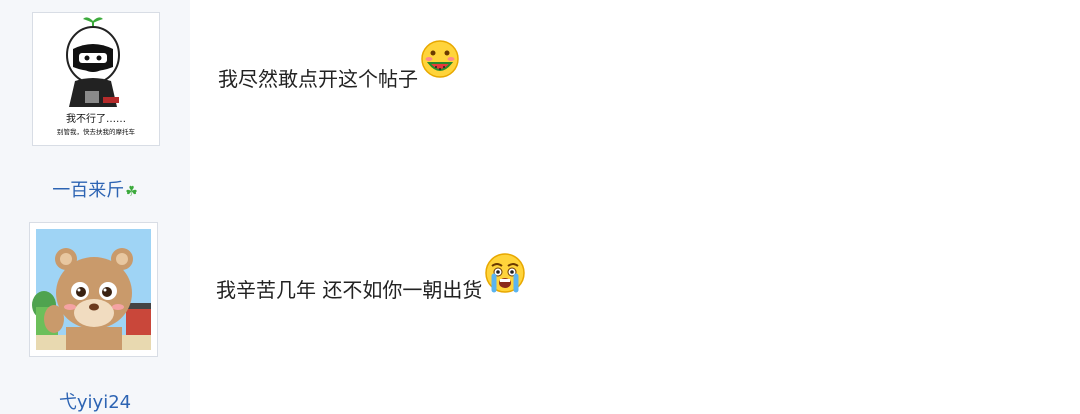 The height and width of the screenshot is (414, 1080). I want to click on post-message-text: 我尽然敢点开这个帖子, so click(318, 79).